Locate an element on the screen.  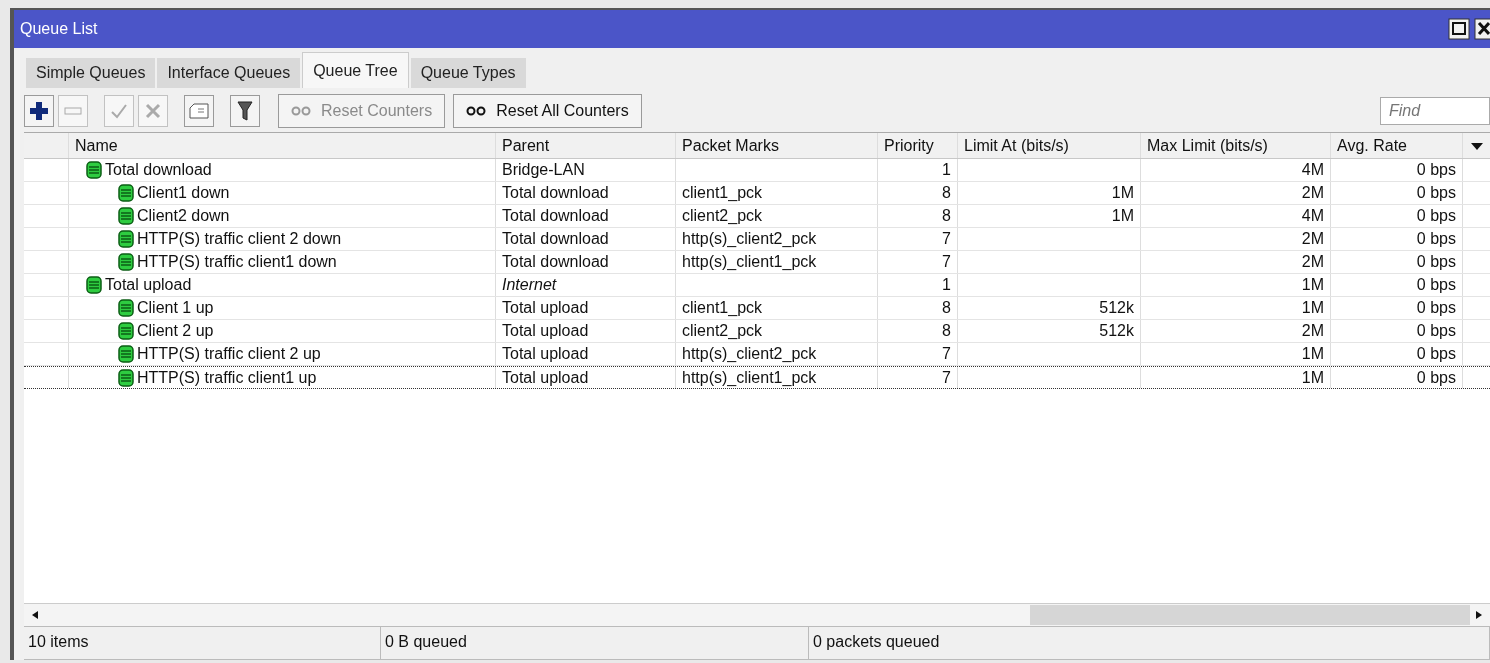
queue-name: HTTP(S) traffic client 2 down is located at coordinates (239, 239).